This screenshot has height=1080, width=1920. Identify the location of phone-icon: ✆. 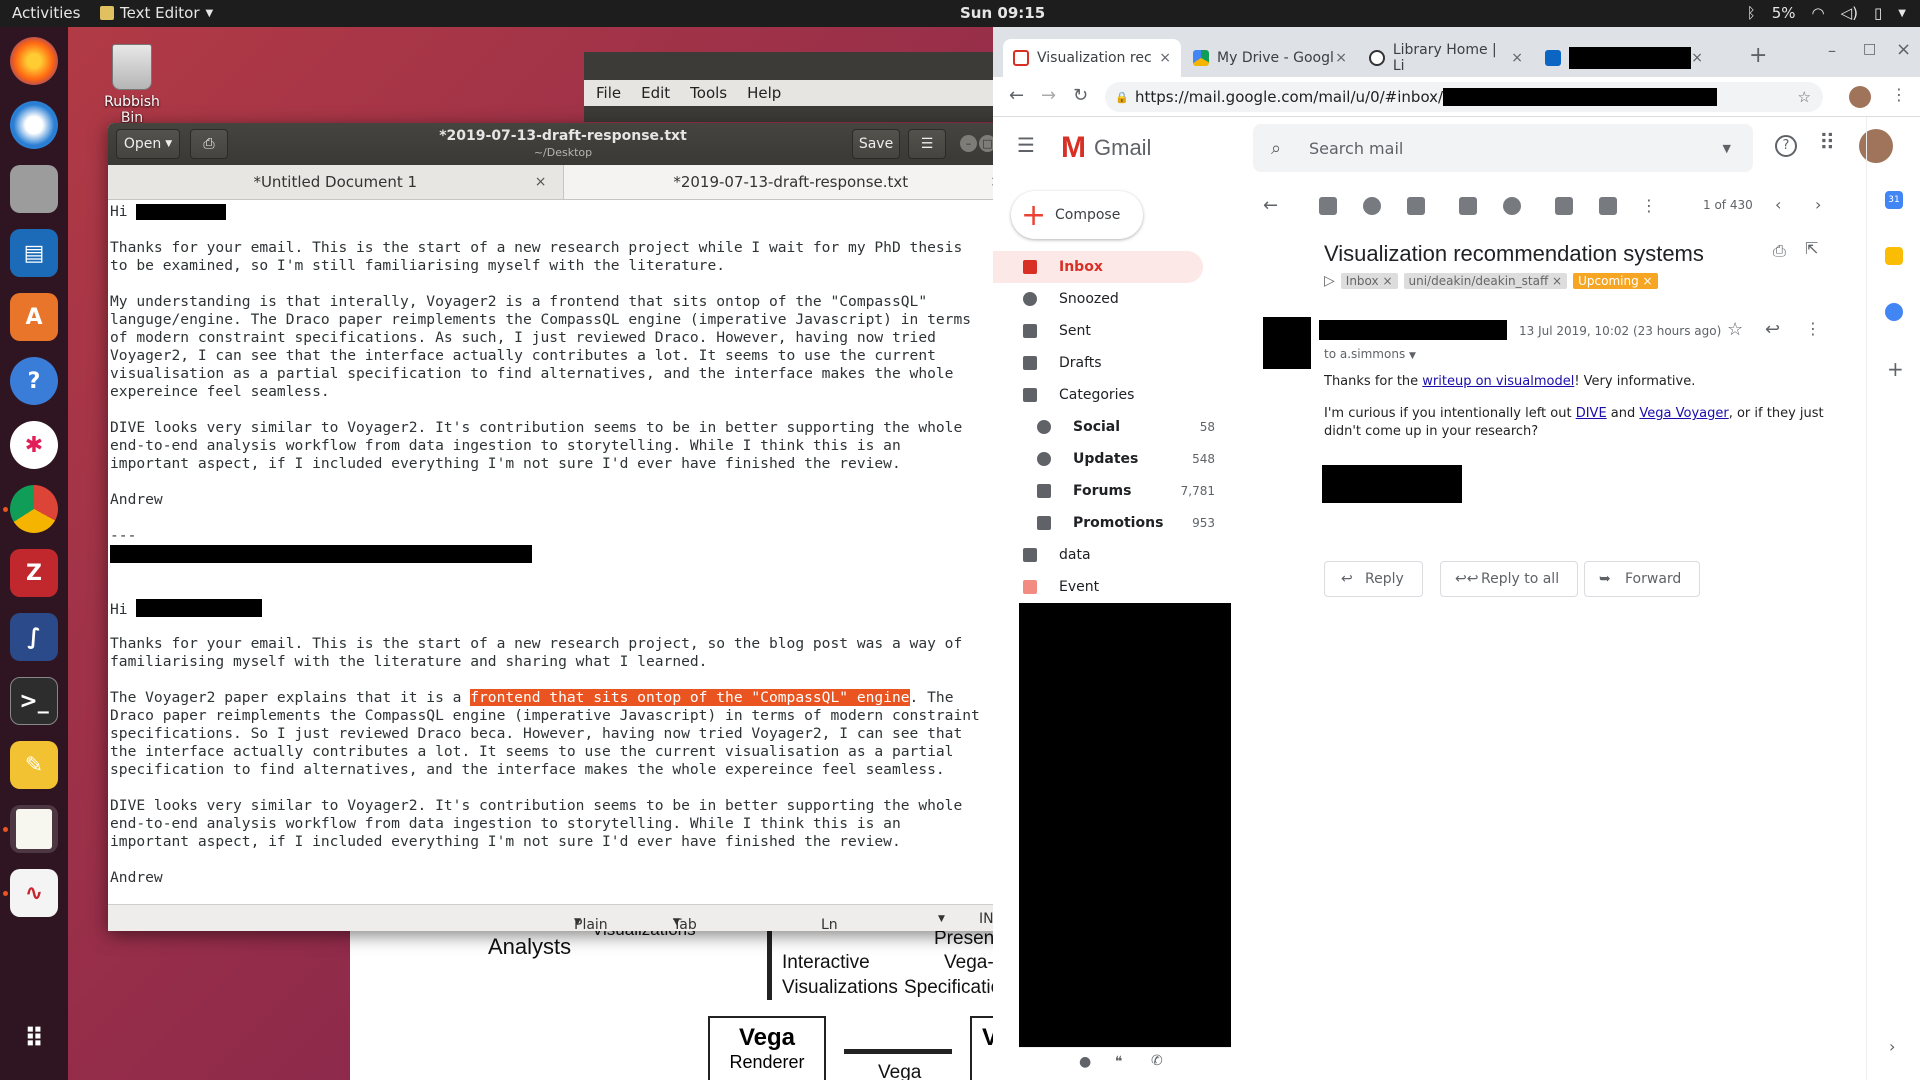
(1157, 1061).